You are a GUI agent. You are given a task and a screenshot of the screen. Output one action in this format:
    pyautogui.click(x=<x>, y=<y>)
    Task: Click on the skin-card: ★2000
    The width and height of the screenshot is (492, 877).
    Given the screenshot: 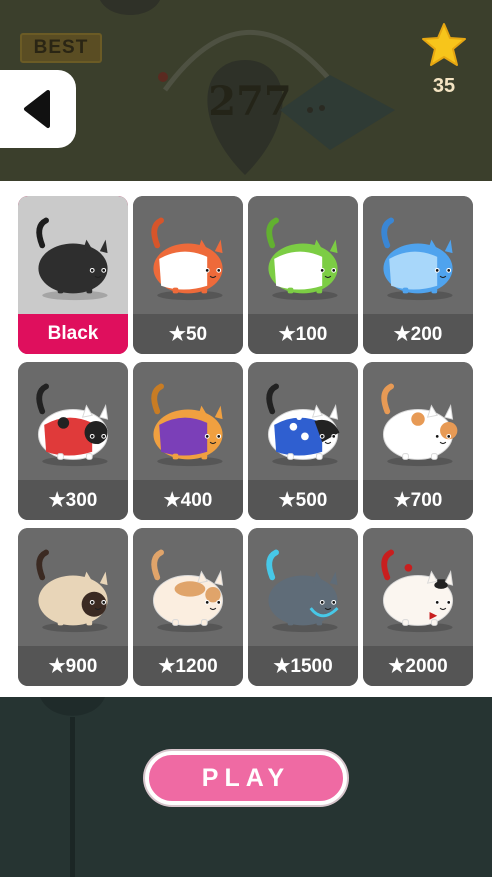 What is the action you would take?
    pyautogui.click(x=418, y=607)
    